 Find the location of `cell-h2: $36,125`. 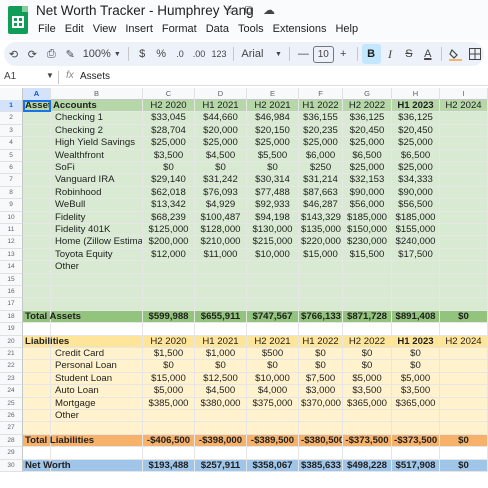

cell-h2: $36,125 is located at coordinates (416, 118).